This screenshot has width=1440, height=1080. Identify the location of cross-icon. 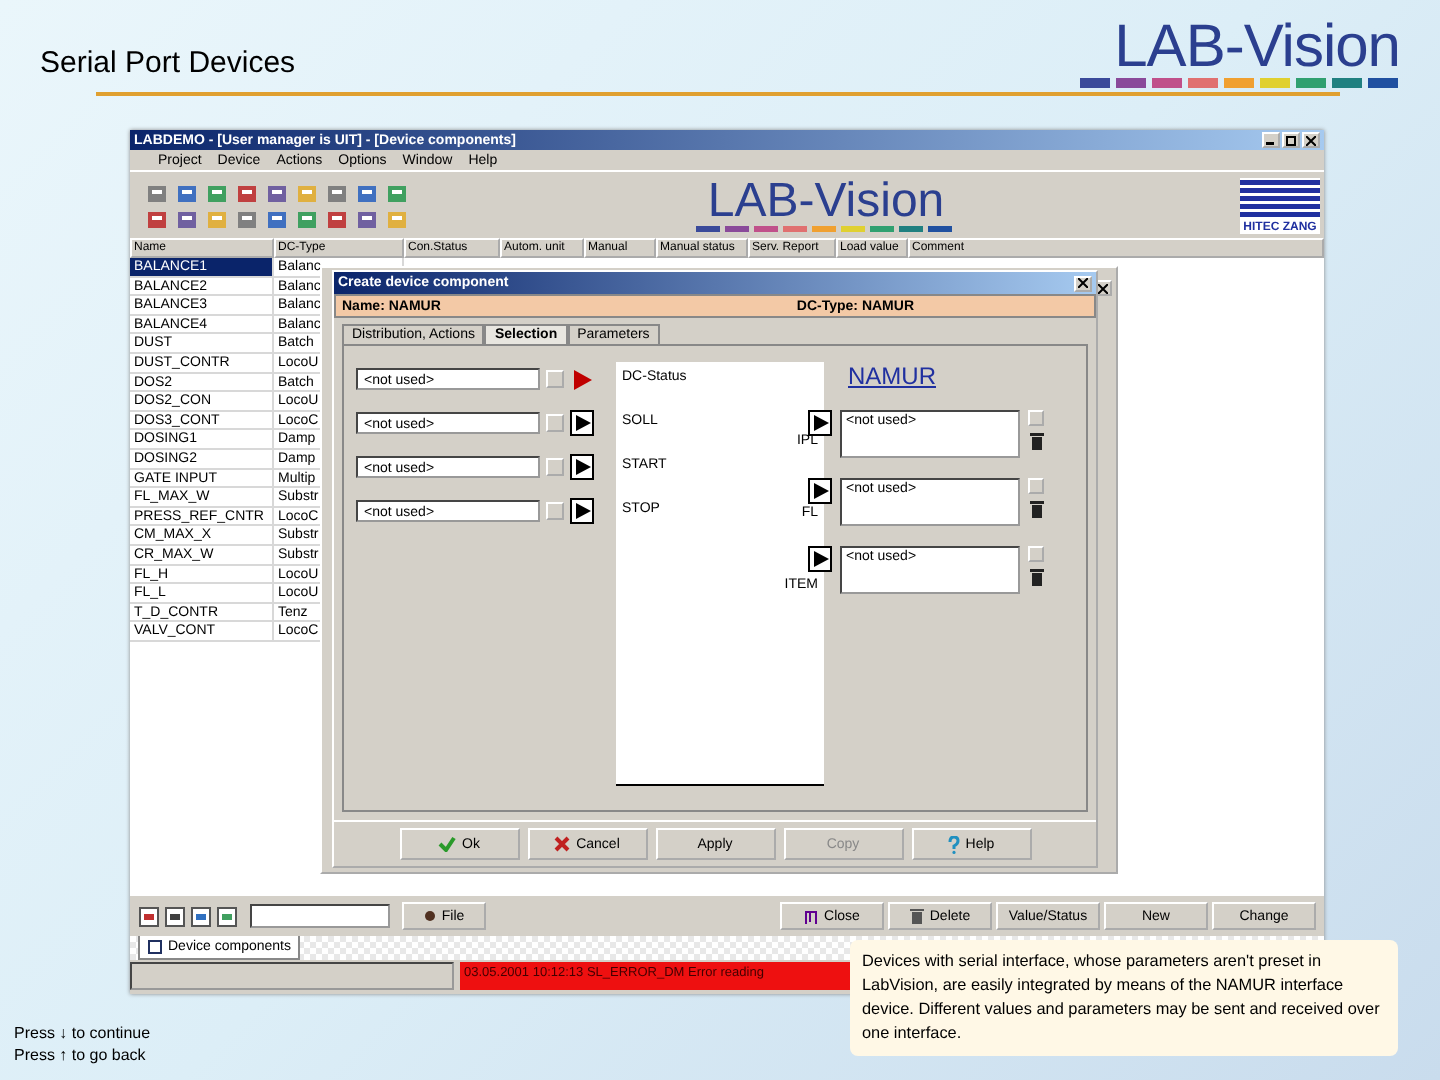
(562, 844).